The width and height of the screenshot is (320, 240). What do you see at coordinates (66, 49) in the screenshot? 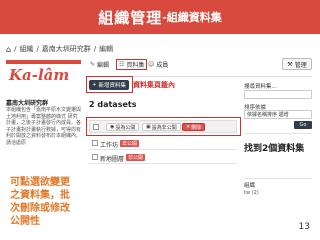
I see `breadcrumb-org-name: 嘉南大圳研究群` at bounding box center [66, 49].